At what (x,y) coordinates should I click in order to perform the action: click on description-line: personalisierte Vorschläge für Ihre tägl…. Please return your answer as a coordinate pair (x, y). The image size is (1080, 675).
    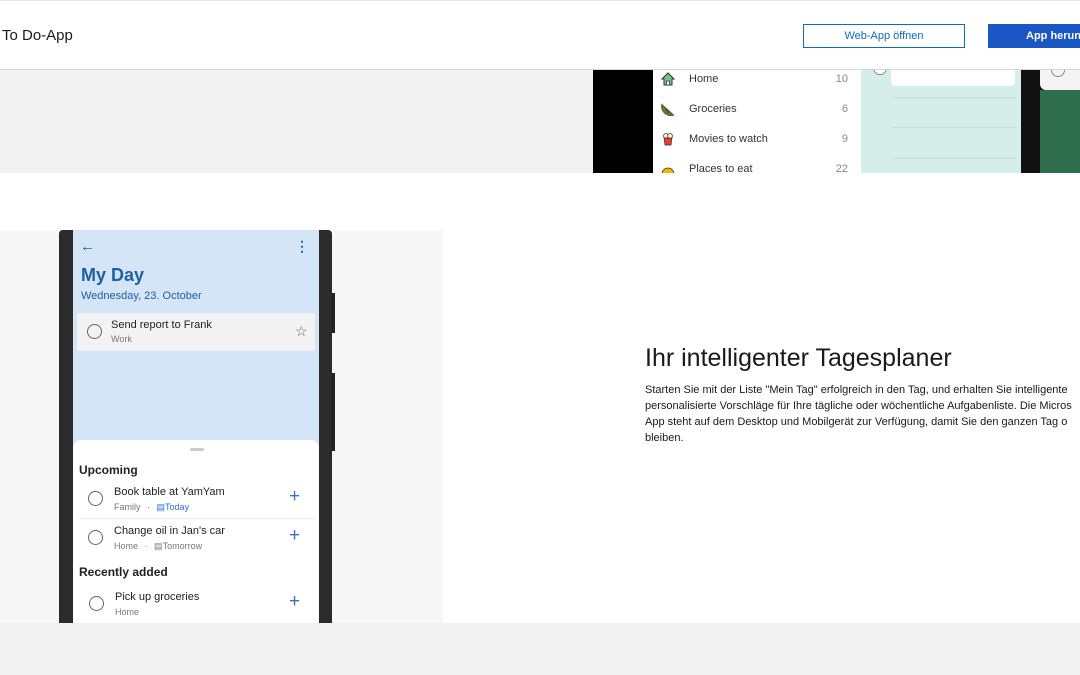
    Looking at the image, I should click on (858, 406).